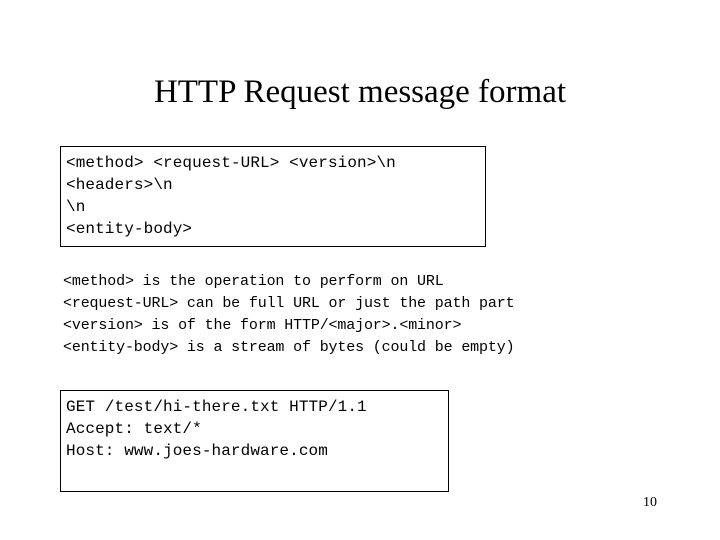 Image resolution: width=720 pixels, height=540 pixels. Describe the element at coordinates (360, 92) in the screenshot. I see `page-title: HTTP Request message format` at that location.